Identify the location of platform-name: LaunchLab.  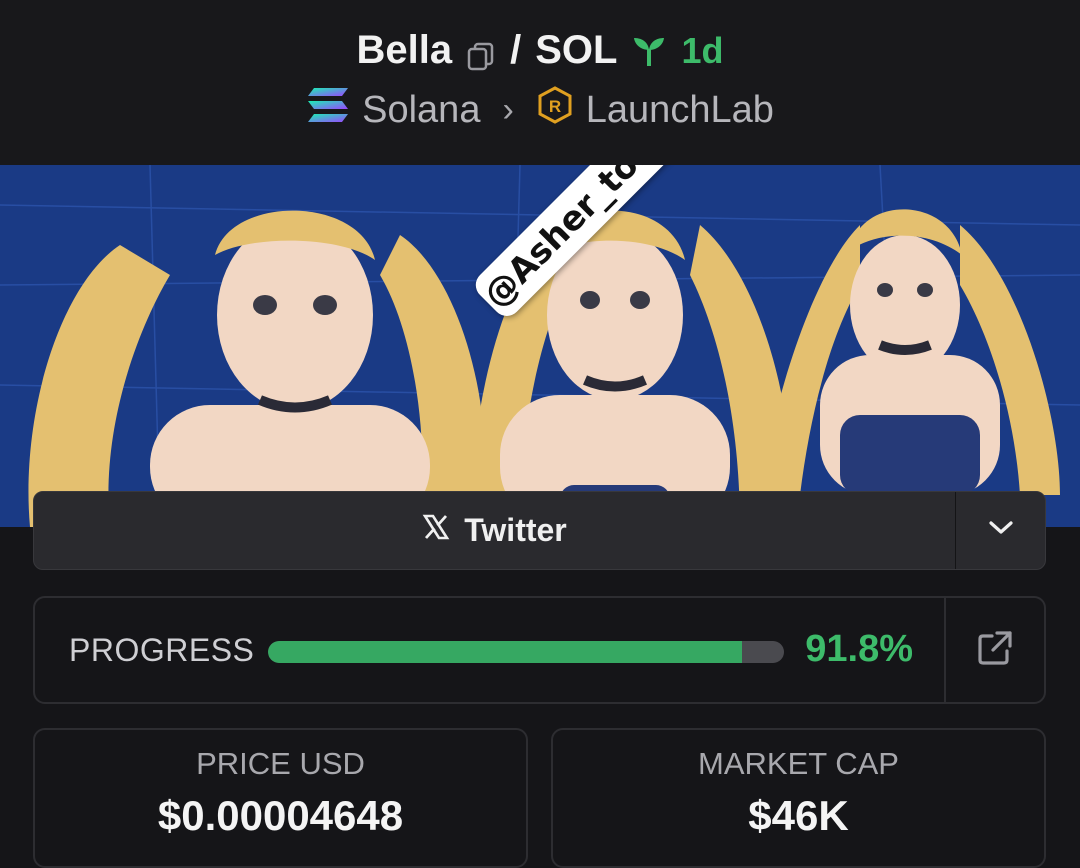
(680, 110).